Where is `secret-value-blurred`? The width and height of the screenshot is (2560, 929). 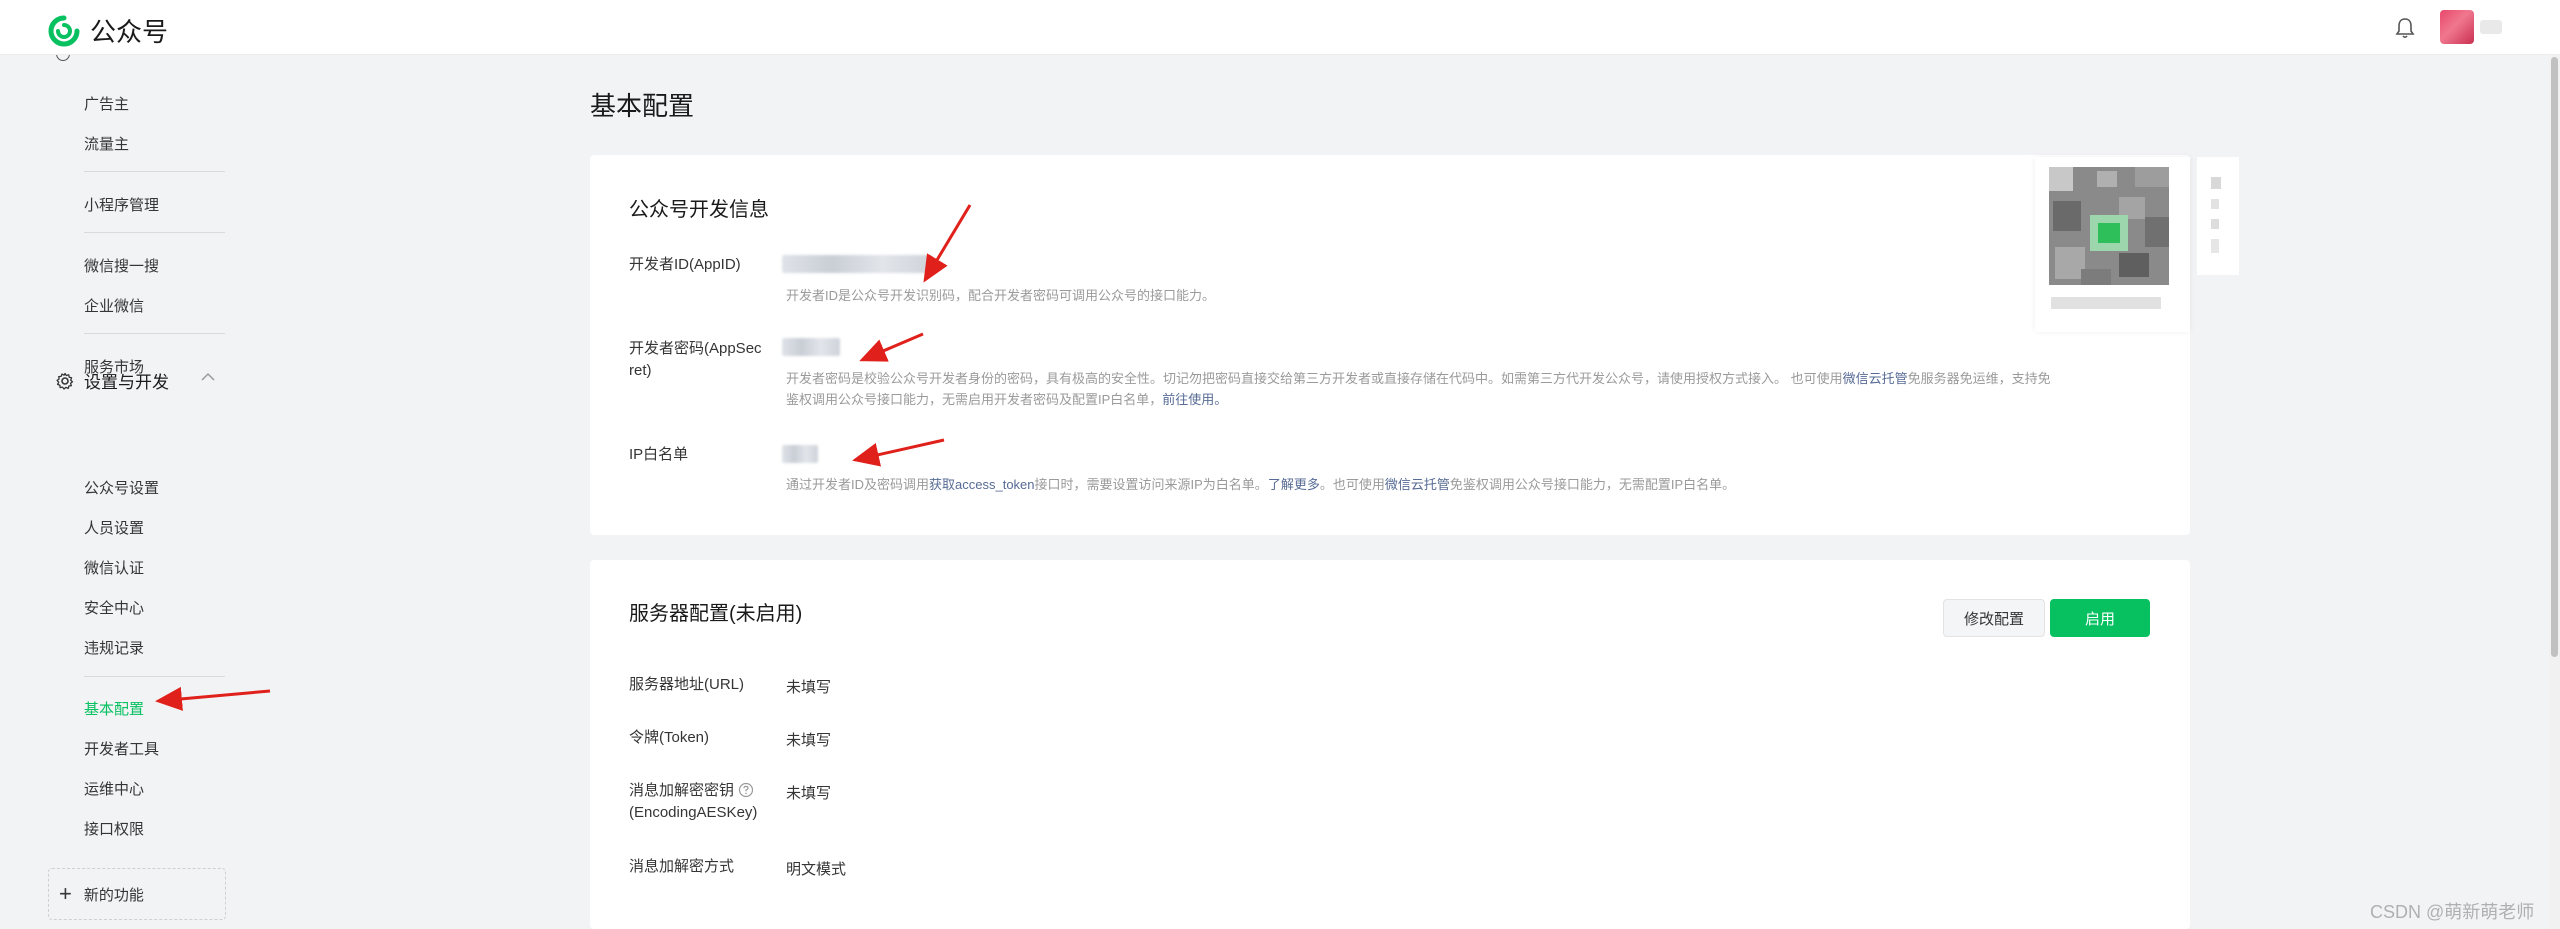 secret-value-blurred is located at coordinates (811, 347).